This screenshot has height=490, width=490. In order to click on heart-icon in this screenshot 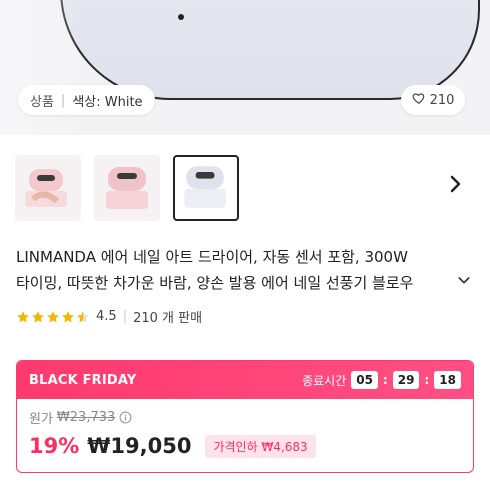, I will do `click(419, 100)`.